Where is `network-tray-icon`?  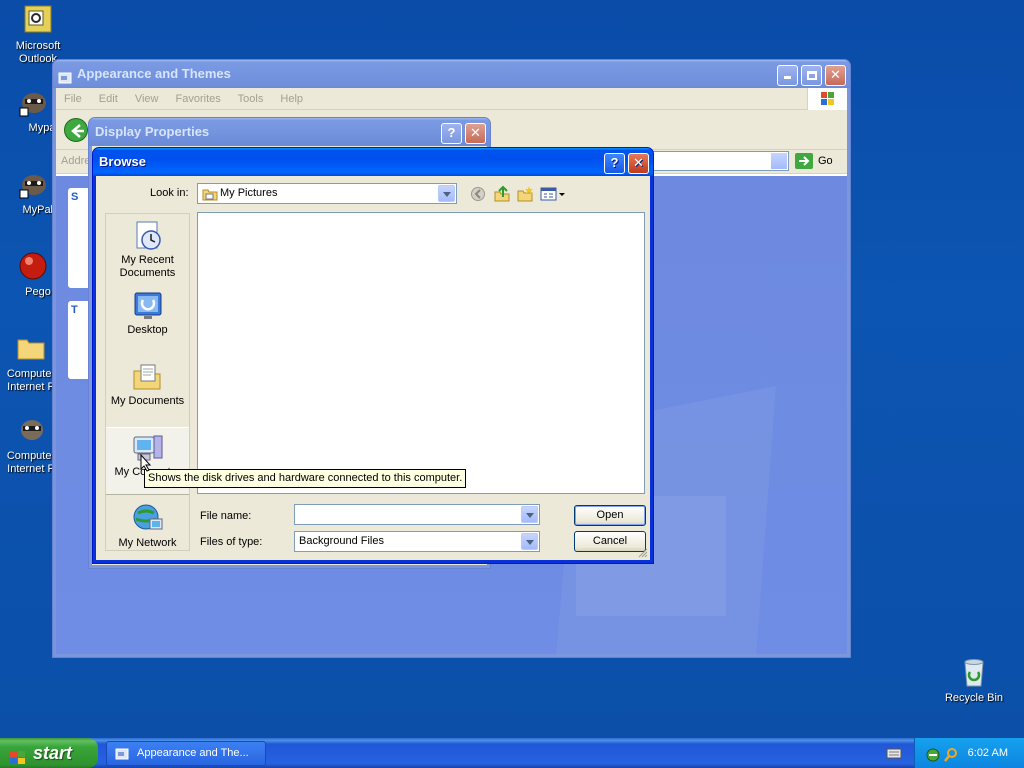
network-tray-icon is located at coordinates (933, 753).